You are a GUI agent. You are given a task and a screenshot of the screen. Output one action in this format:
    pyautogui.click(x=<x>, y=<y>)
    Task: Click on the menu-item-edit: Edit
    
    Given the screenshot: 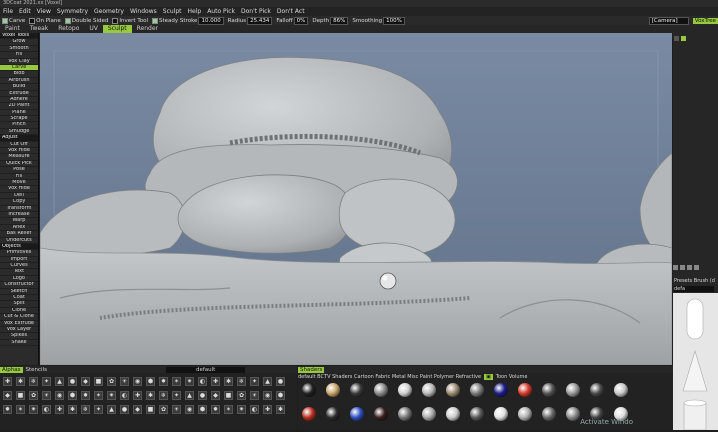 What is the action you would take?
    pyautogui.click(x=25, y=11)
    